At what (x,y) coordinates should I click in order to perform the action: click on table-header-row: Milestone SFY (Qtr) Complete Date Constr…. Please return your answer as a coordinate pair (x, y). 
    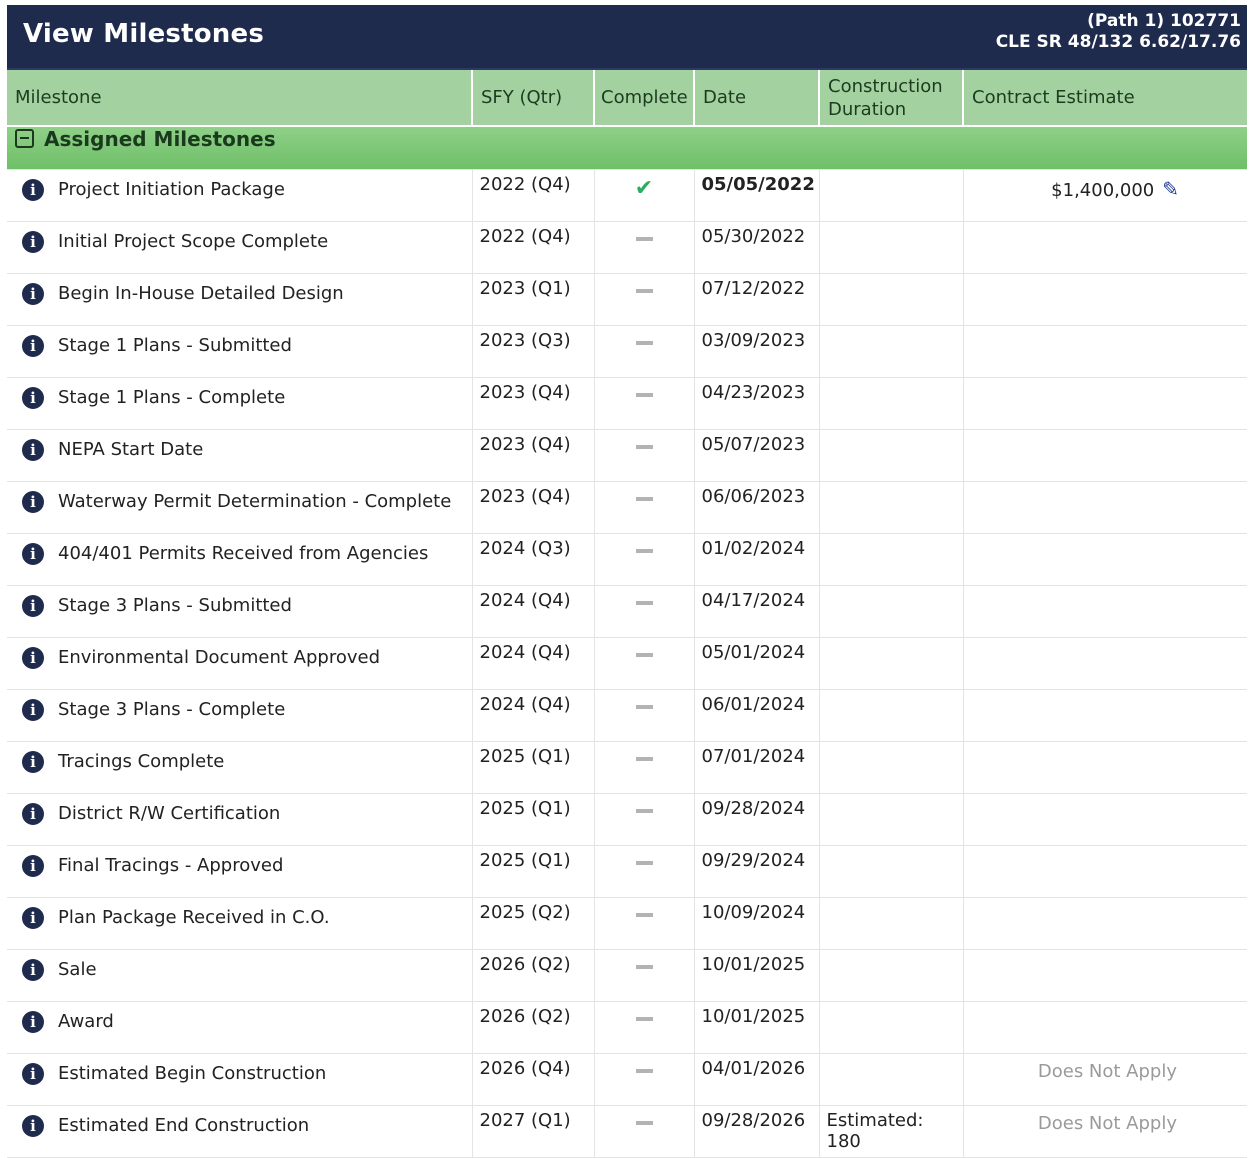
    Looking at the image, I should click on (627, 98).